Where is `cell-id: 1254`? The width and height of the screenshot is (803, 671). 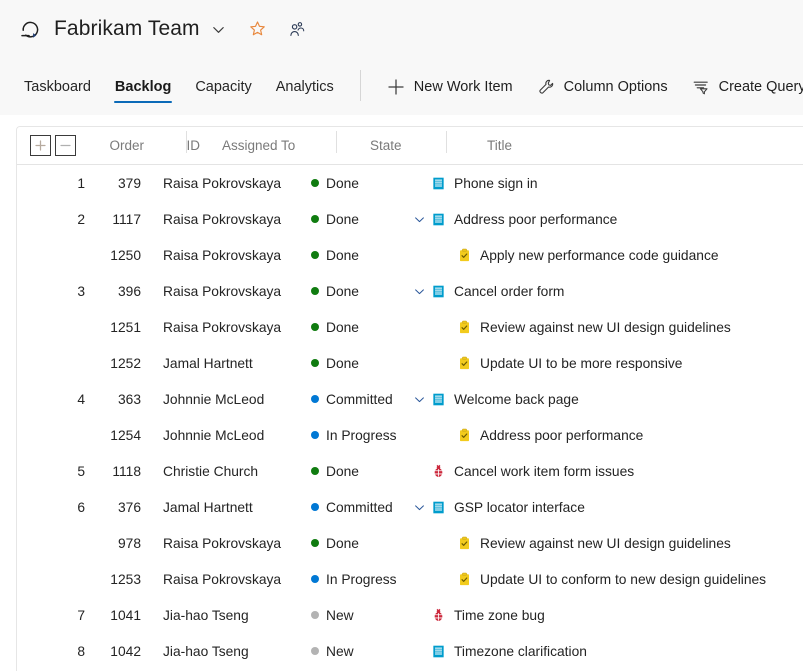 cell-id: 1254 is located at coordinates (125, 435).